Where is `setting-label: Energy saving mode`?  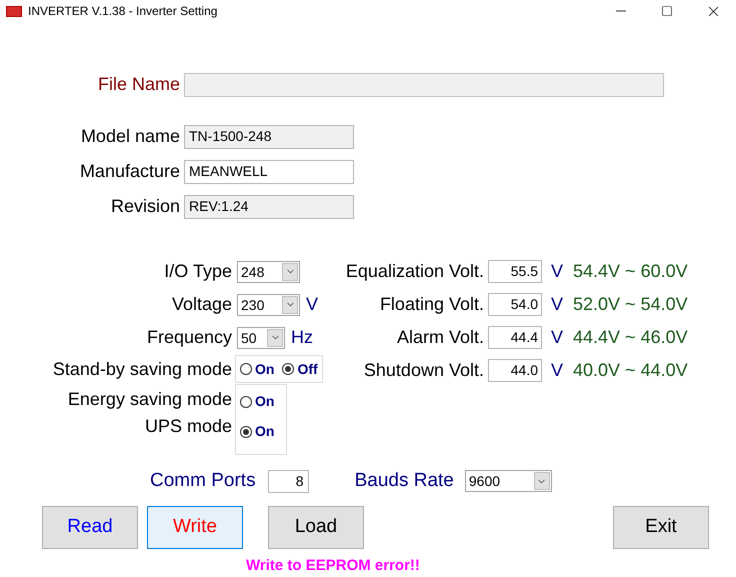 setting-label: Energy saving mode is located at coordinates (149, 399).